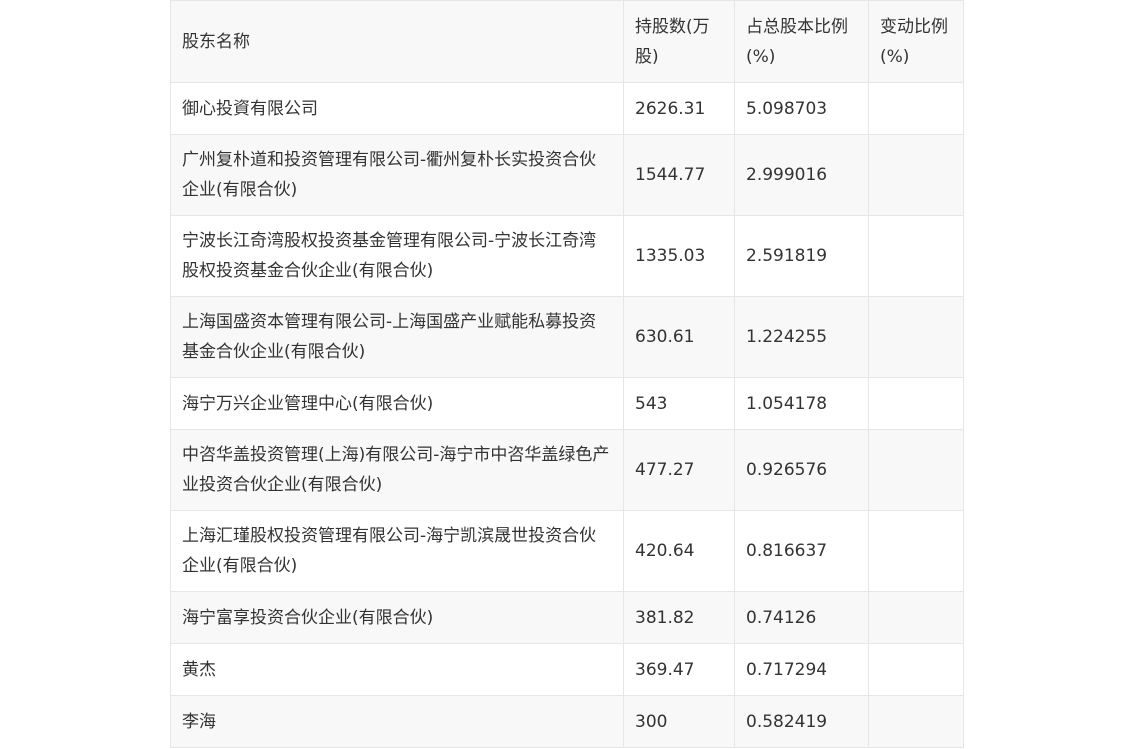  What do you see at coordinates (801, 721) in the screenshot?
I see `cell-share-ratio: 0.582419` at bounding box center [801, 721].